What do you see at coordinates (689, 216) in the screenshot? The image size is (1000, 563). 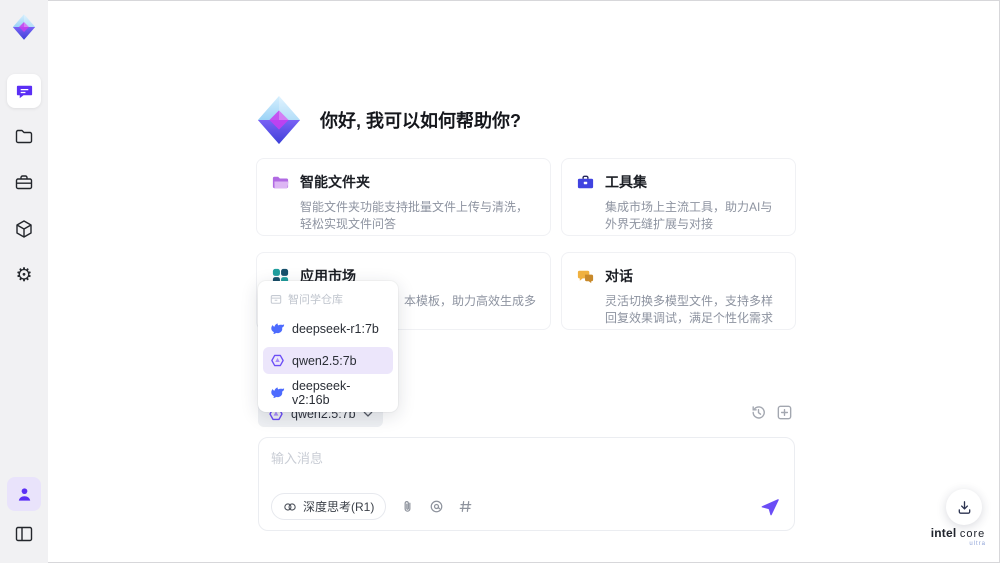 I see `card-desc: 集成市场上主流工具，助力AI与外界无缝扩展与对接` at bounding box center [689, 216].